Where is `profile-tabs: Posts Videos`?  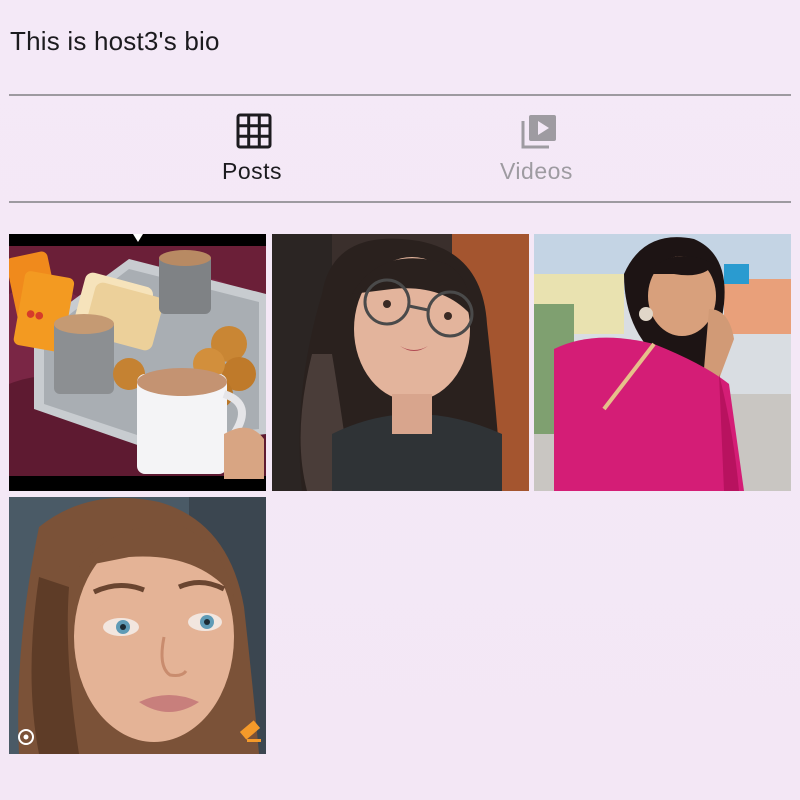
profile-tabs: Posts Videos is located at coordinates (400, 148).